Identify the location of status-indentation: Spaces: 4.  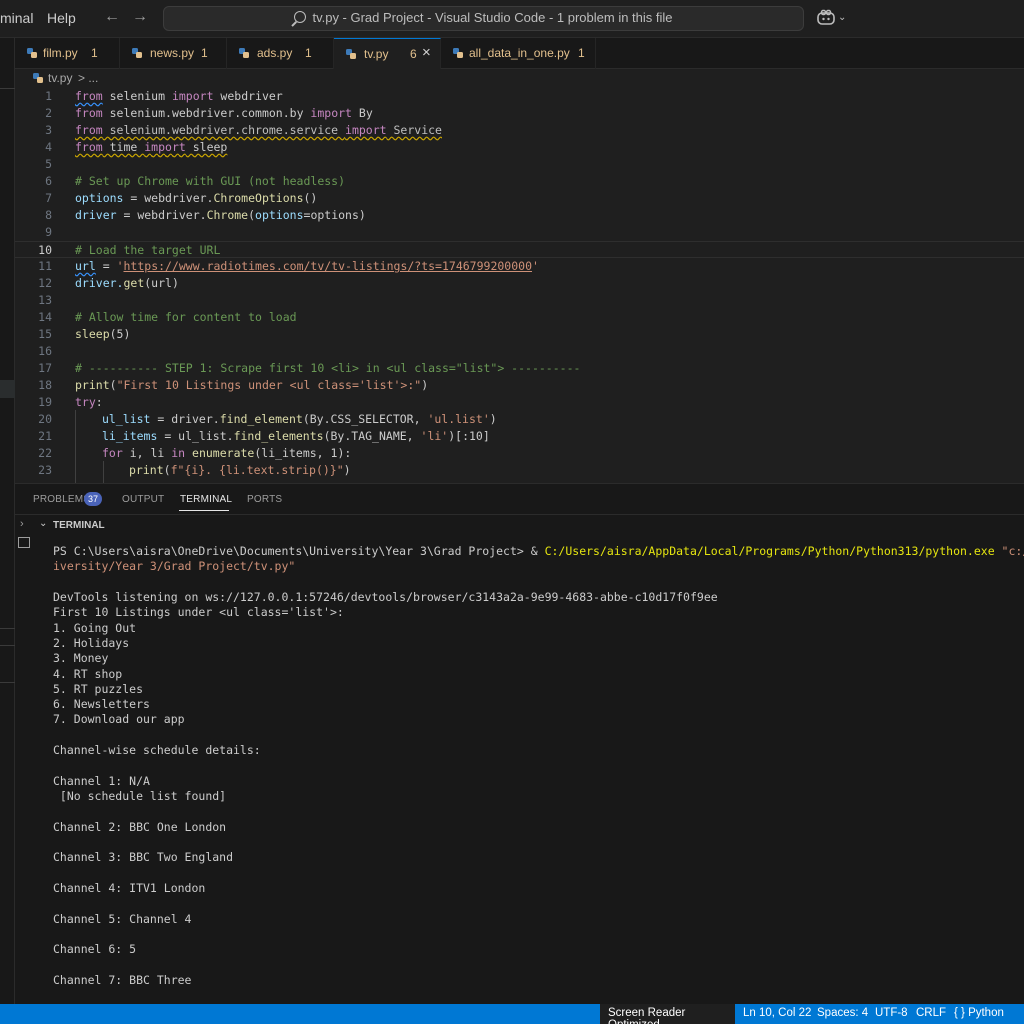
(842, 1013).